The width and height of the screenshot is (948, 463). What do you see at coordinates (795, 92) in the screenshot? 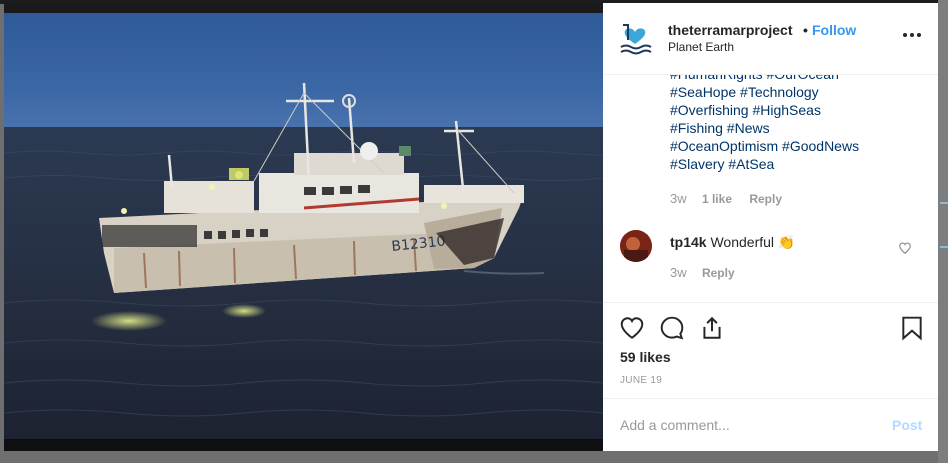
I see `hashtag-line: #SeaHope #Technology` at bounding box center [795, 92].